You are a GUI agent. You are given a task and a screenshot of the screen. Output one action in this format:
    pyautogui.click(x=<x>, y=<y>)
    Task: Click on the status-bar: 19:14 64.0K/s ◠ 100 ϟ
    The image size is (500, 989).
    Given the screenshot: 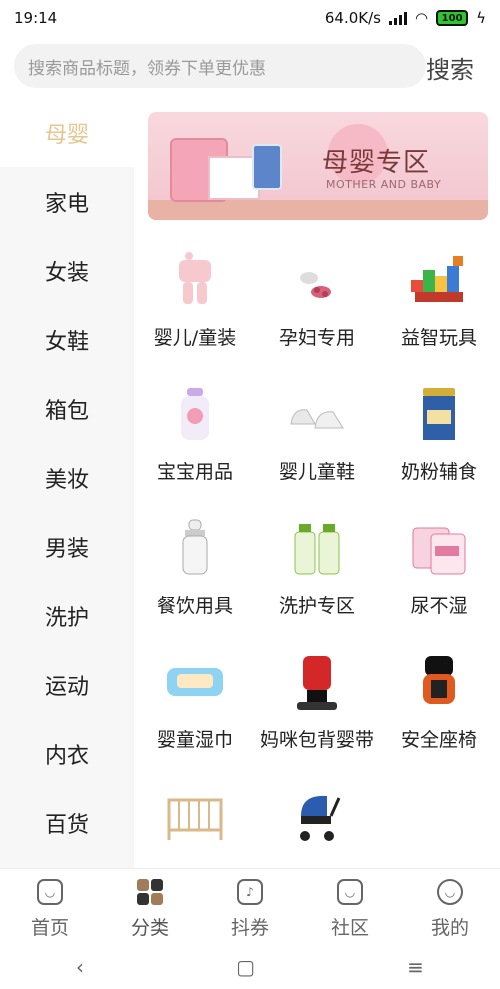 What is the action you would take?
    pyautogui.click(x=250, y=18)
    